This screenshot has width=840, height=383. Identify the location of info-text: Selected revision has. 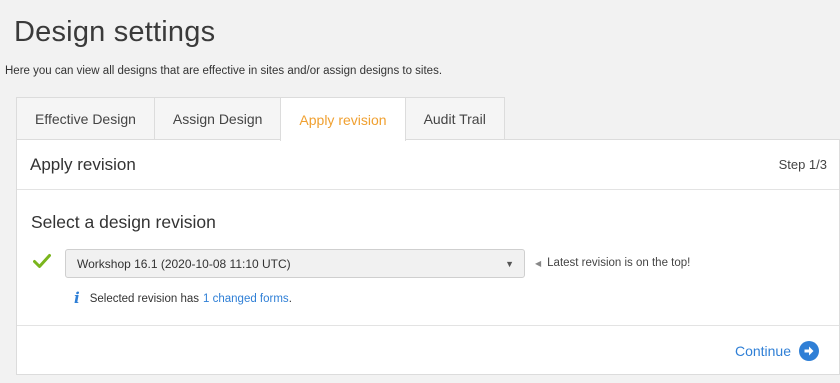
(144, 298).